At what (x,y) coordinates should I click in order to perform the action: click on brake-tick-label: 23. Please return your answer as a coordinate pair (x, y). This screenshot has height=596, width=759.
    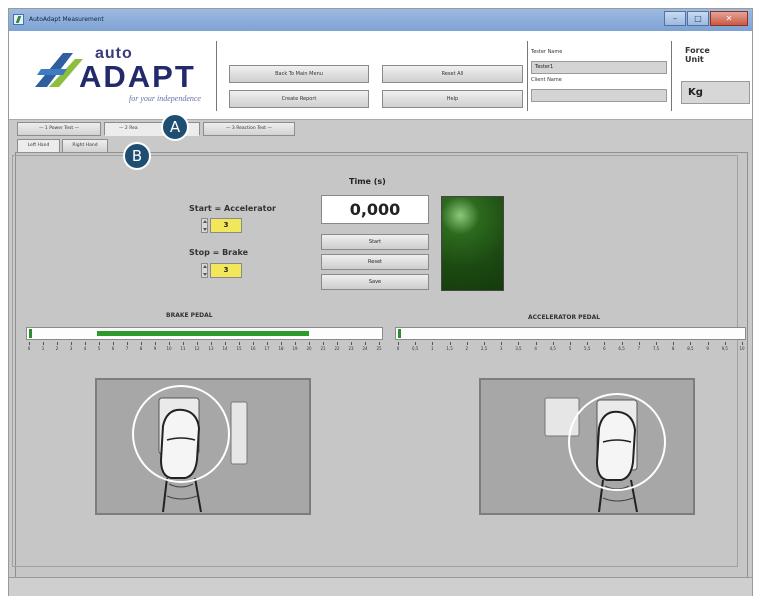
    Looking at the image, I should click on (351, 348).